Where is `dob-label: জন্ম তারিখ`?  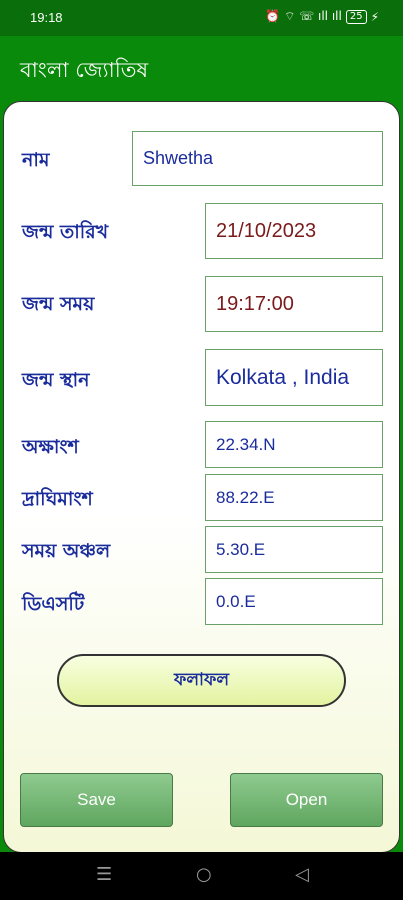
dob-label: জন্ম তারিখ is located at coordinates (65, 232).